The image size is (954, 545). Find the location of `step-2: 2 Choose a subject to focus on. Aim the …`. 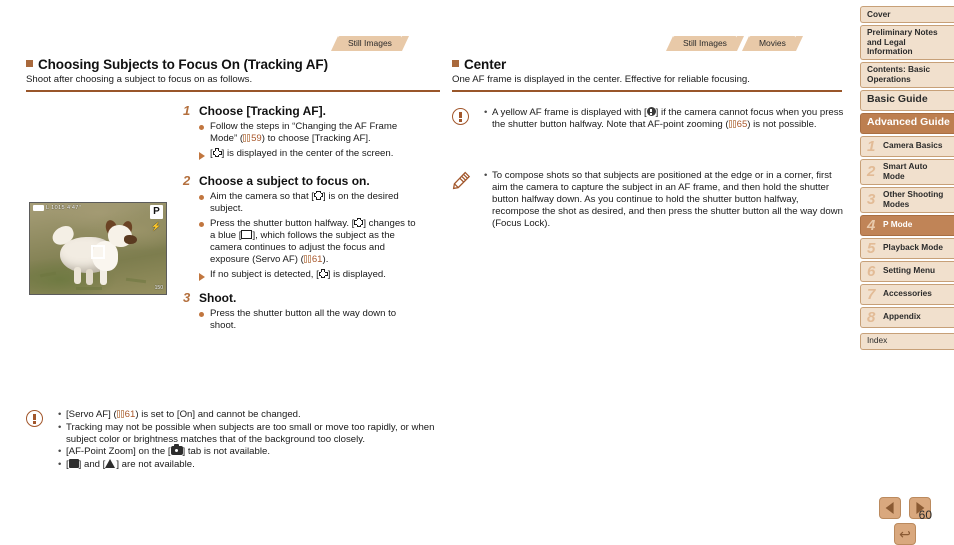

step-2: 2 Choose a subject to focus on. Aim the … is located at coordinates (303, 230).